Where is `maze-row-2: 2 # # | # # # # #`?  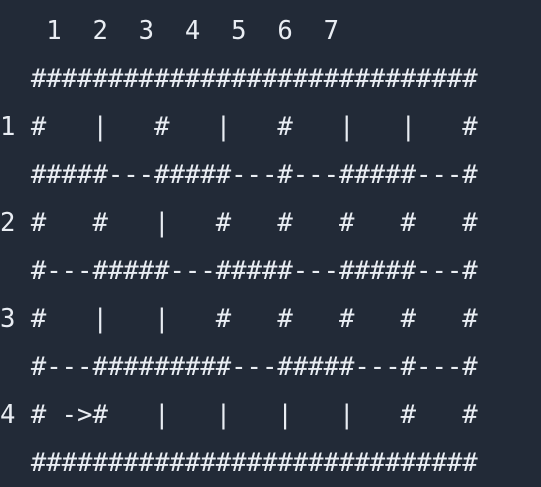 maze-row-2: 2 # # | # # # # # is located at coordinates (239, 223).